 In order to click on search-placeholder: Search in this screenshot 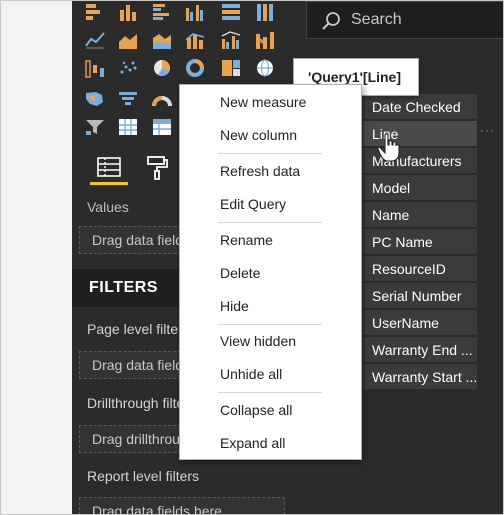, I will do `click(376, 19)`.